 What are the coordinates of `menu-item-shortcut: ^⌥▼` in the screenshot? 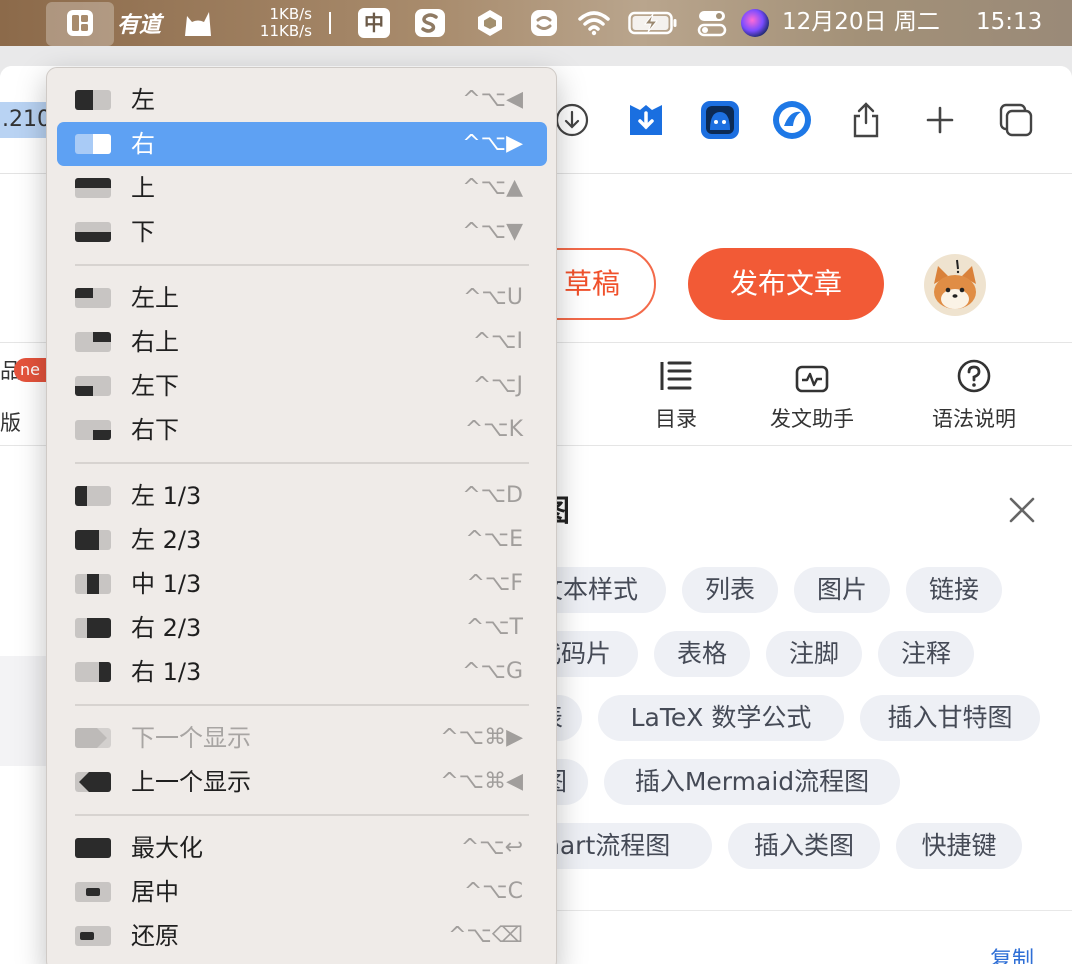 It's located at (492, 232).